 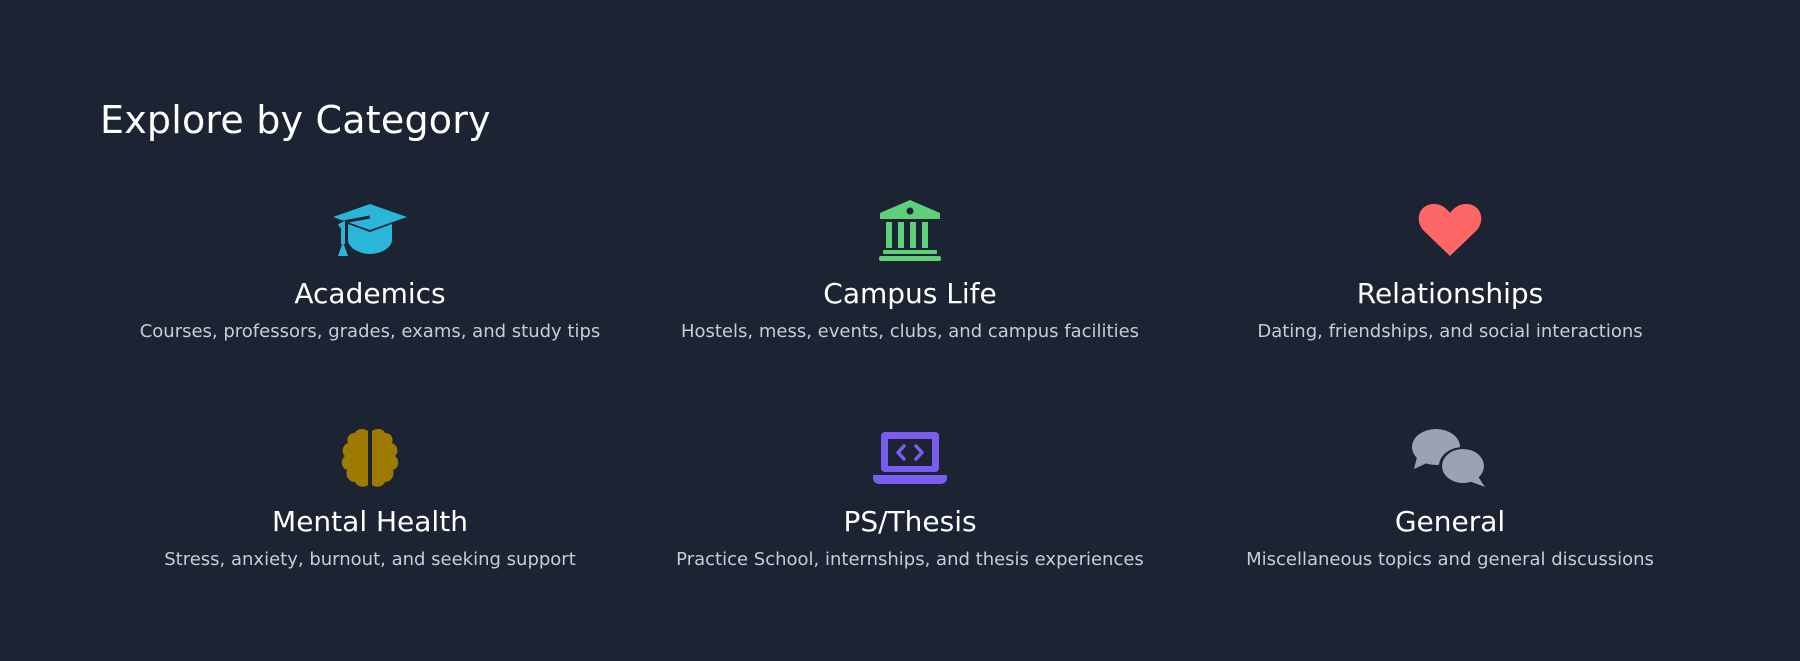 I want to click on section-title: Explore by Category, so click(x=295, y=120).